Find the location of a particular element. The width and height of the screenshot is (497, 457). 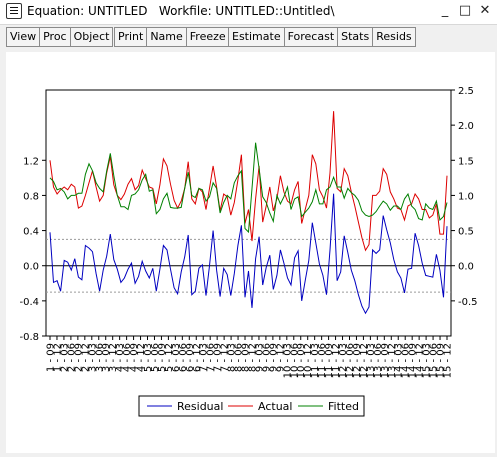

toolbar-group-print: Print Name Freeze is located at coordinates (172, 37).